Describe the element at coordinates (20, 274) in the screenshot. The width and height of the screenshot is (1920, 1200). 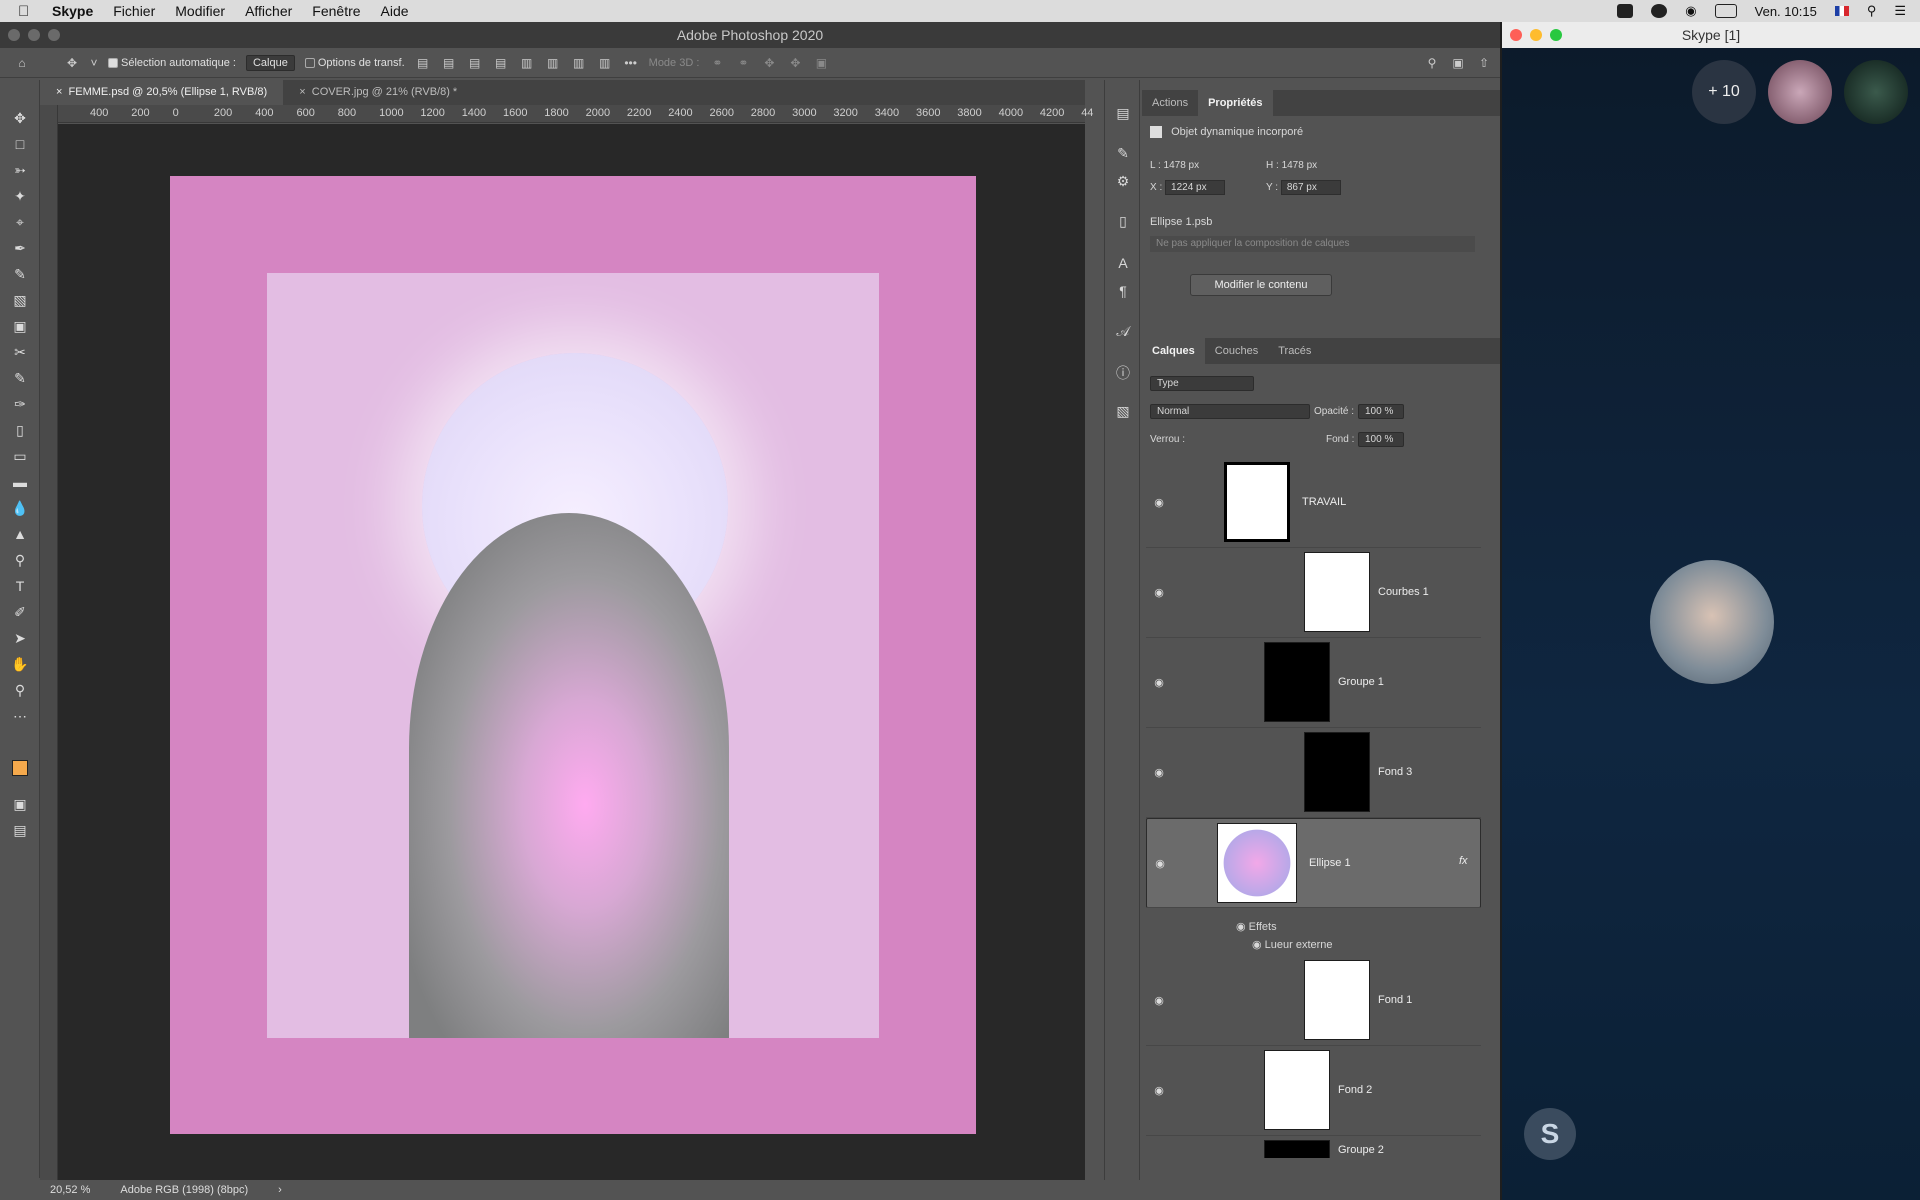
I see `healing-brush-icon: ✎` at that location.